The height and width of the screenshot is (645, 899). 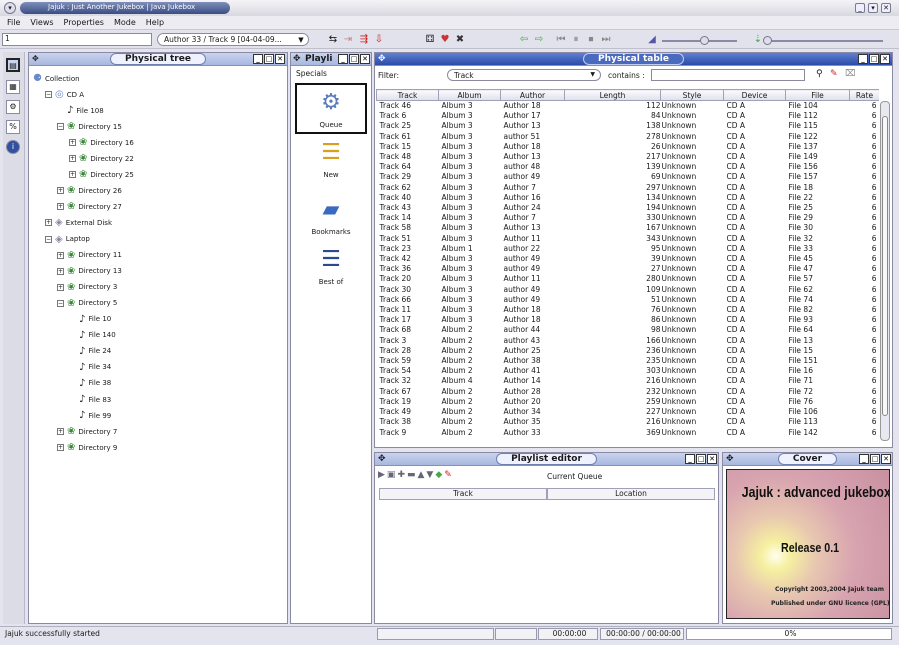 I want to click on volume-slider-knob, so click(x=704, y=40).